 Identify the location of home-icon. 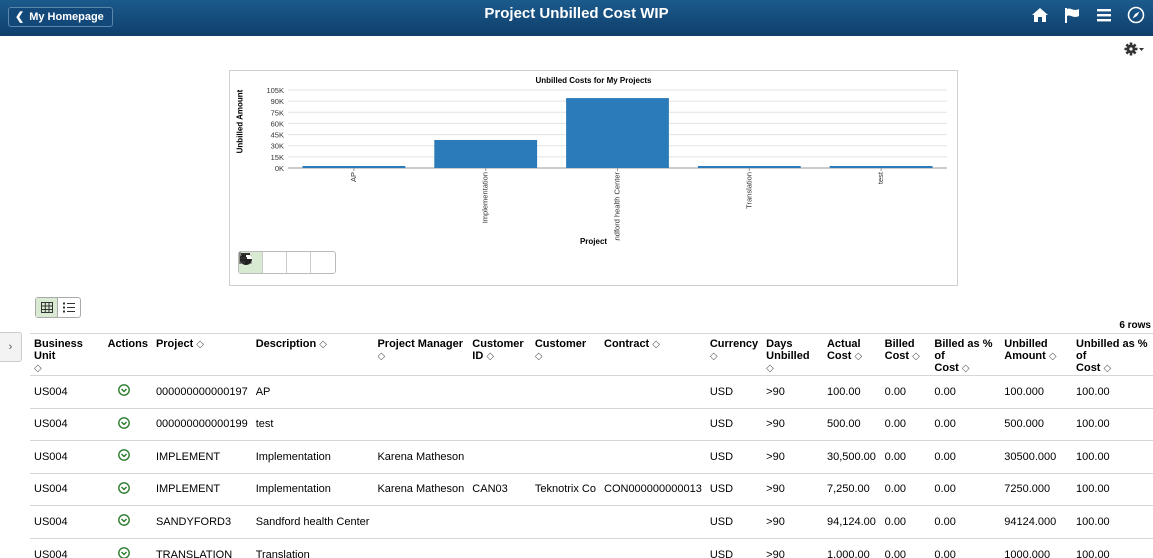
(1040, 15).